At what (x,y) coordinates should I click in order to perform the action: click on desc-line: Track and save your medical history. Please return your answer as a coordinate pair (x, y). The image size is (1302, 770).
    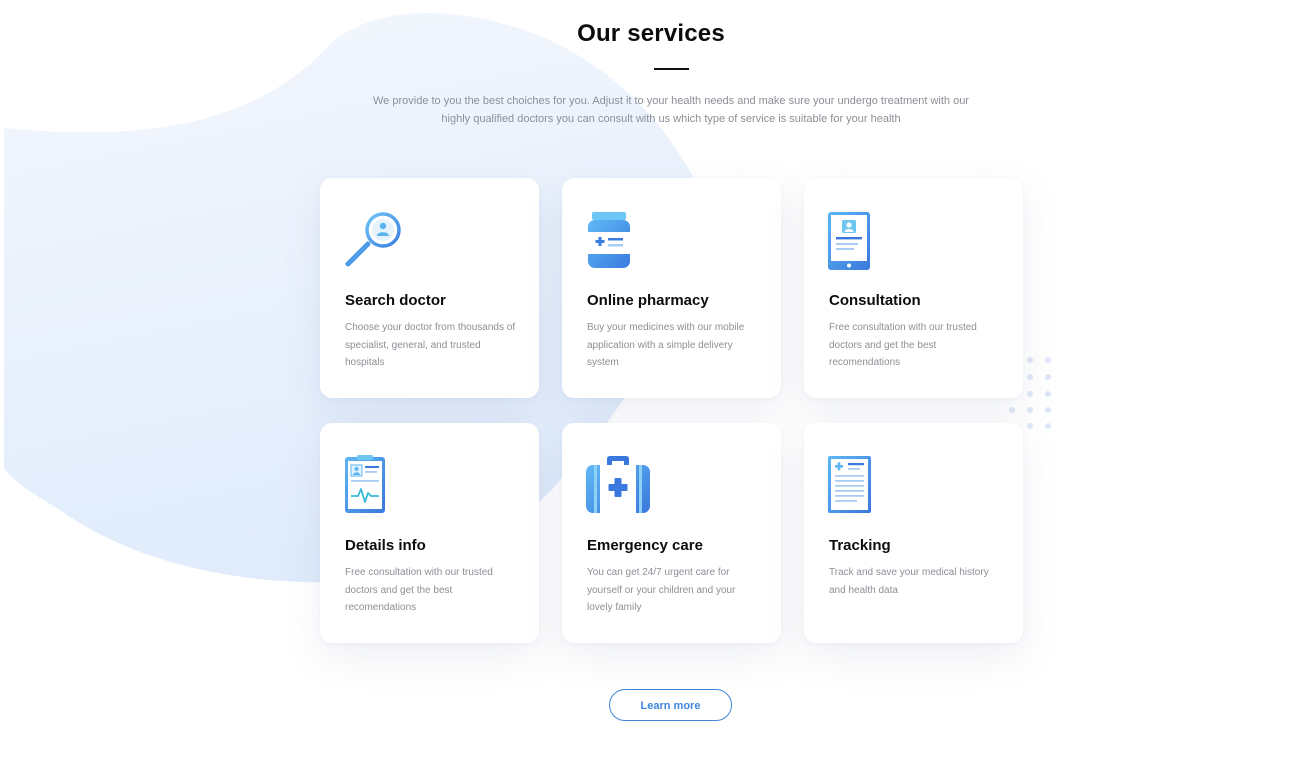
    Looking at the image, I should click on (909, 572).